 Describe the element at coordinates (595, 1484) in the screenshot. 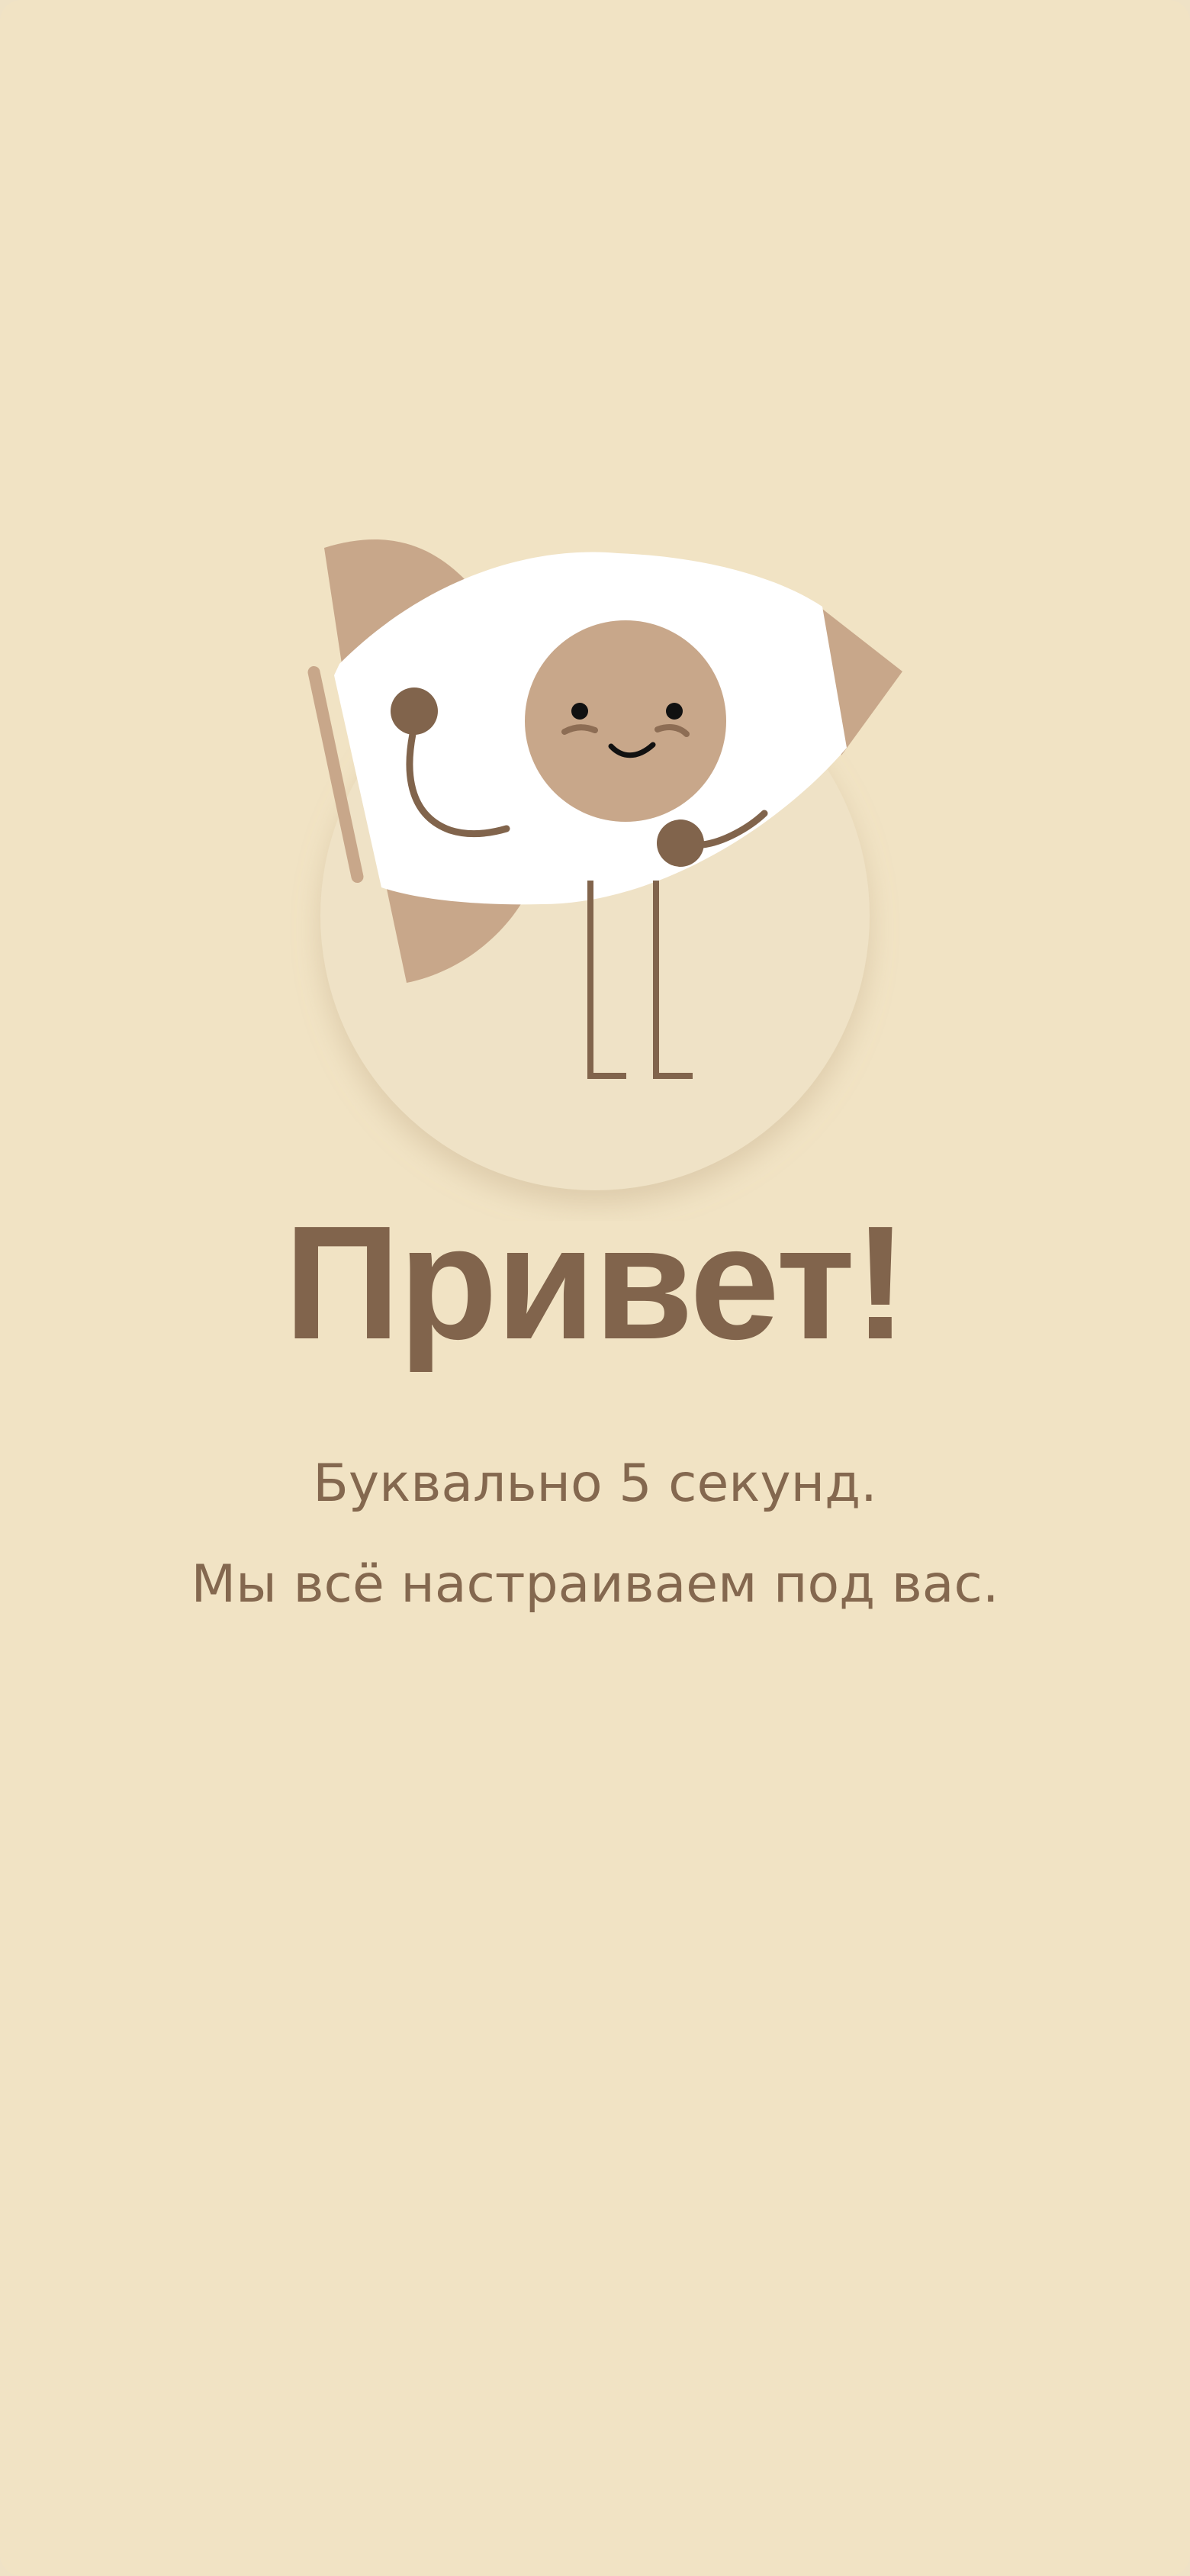

I see `subtitle-line-1: Буквально 5 секунд.` at that location.